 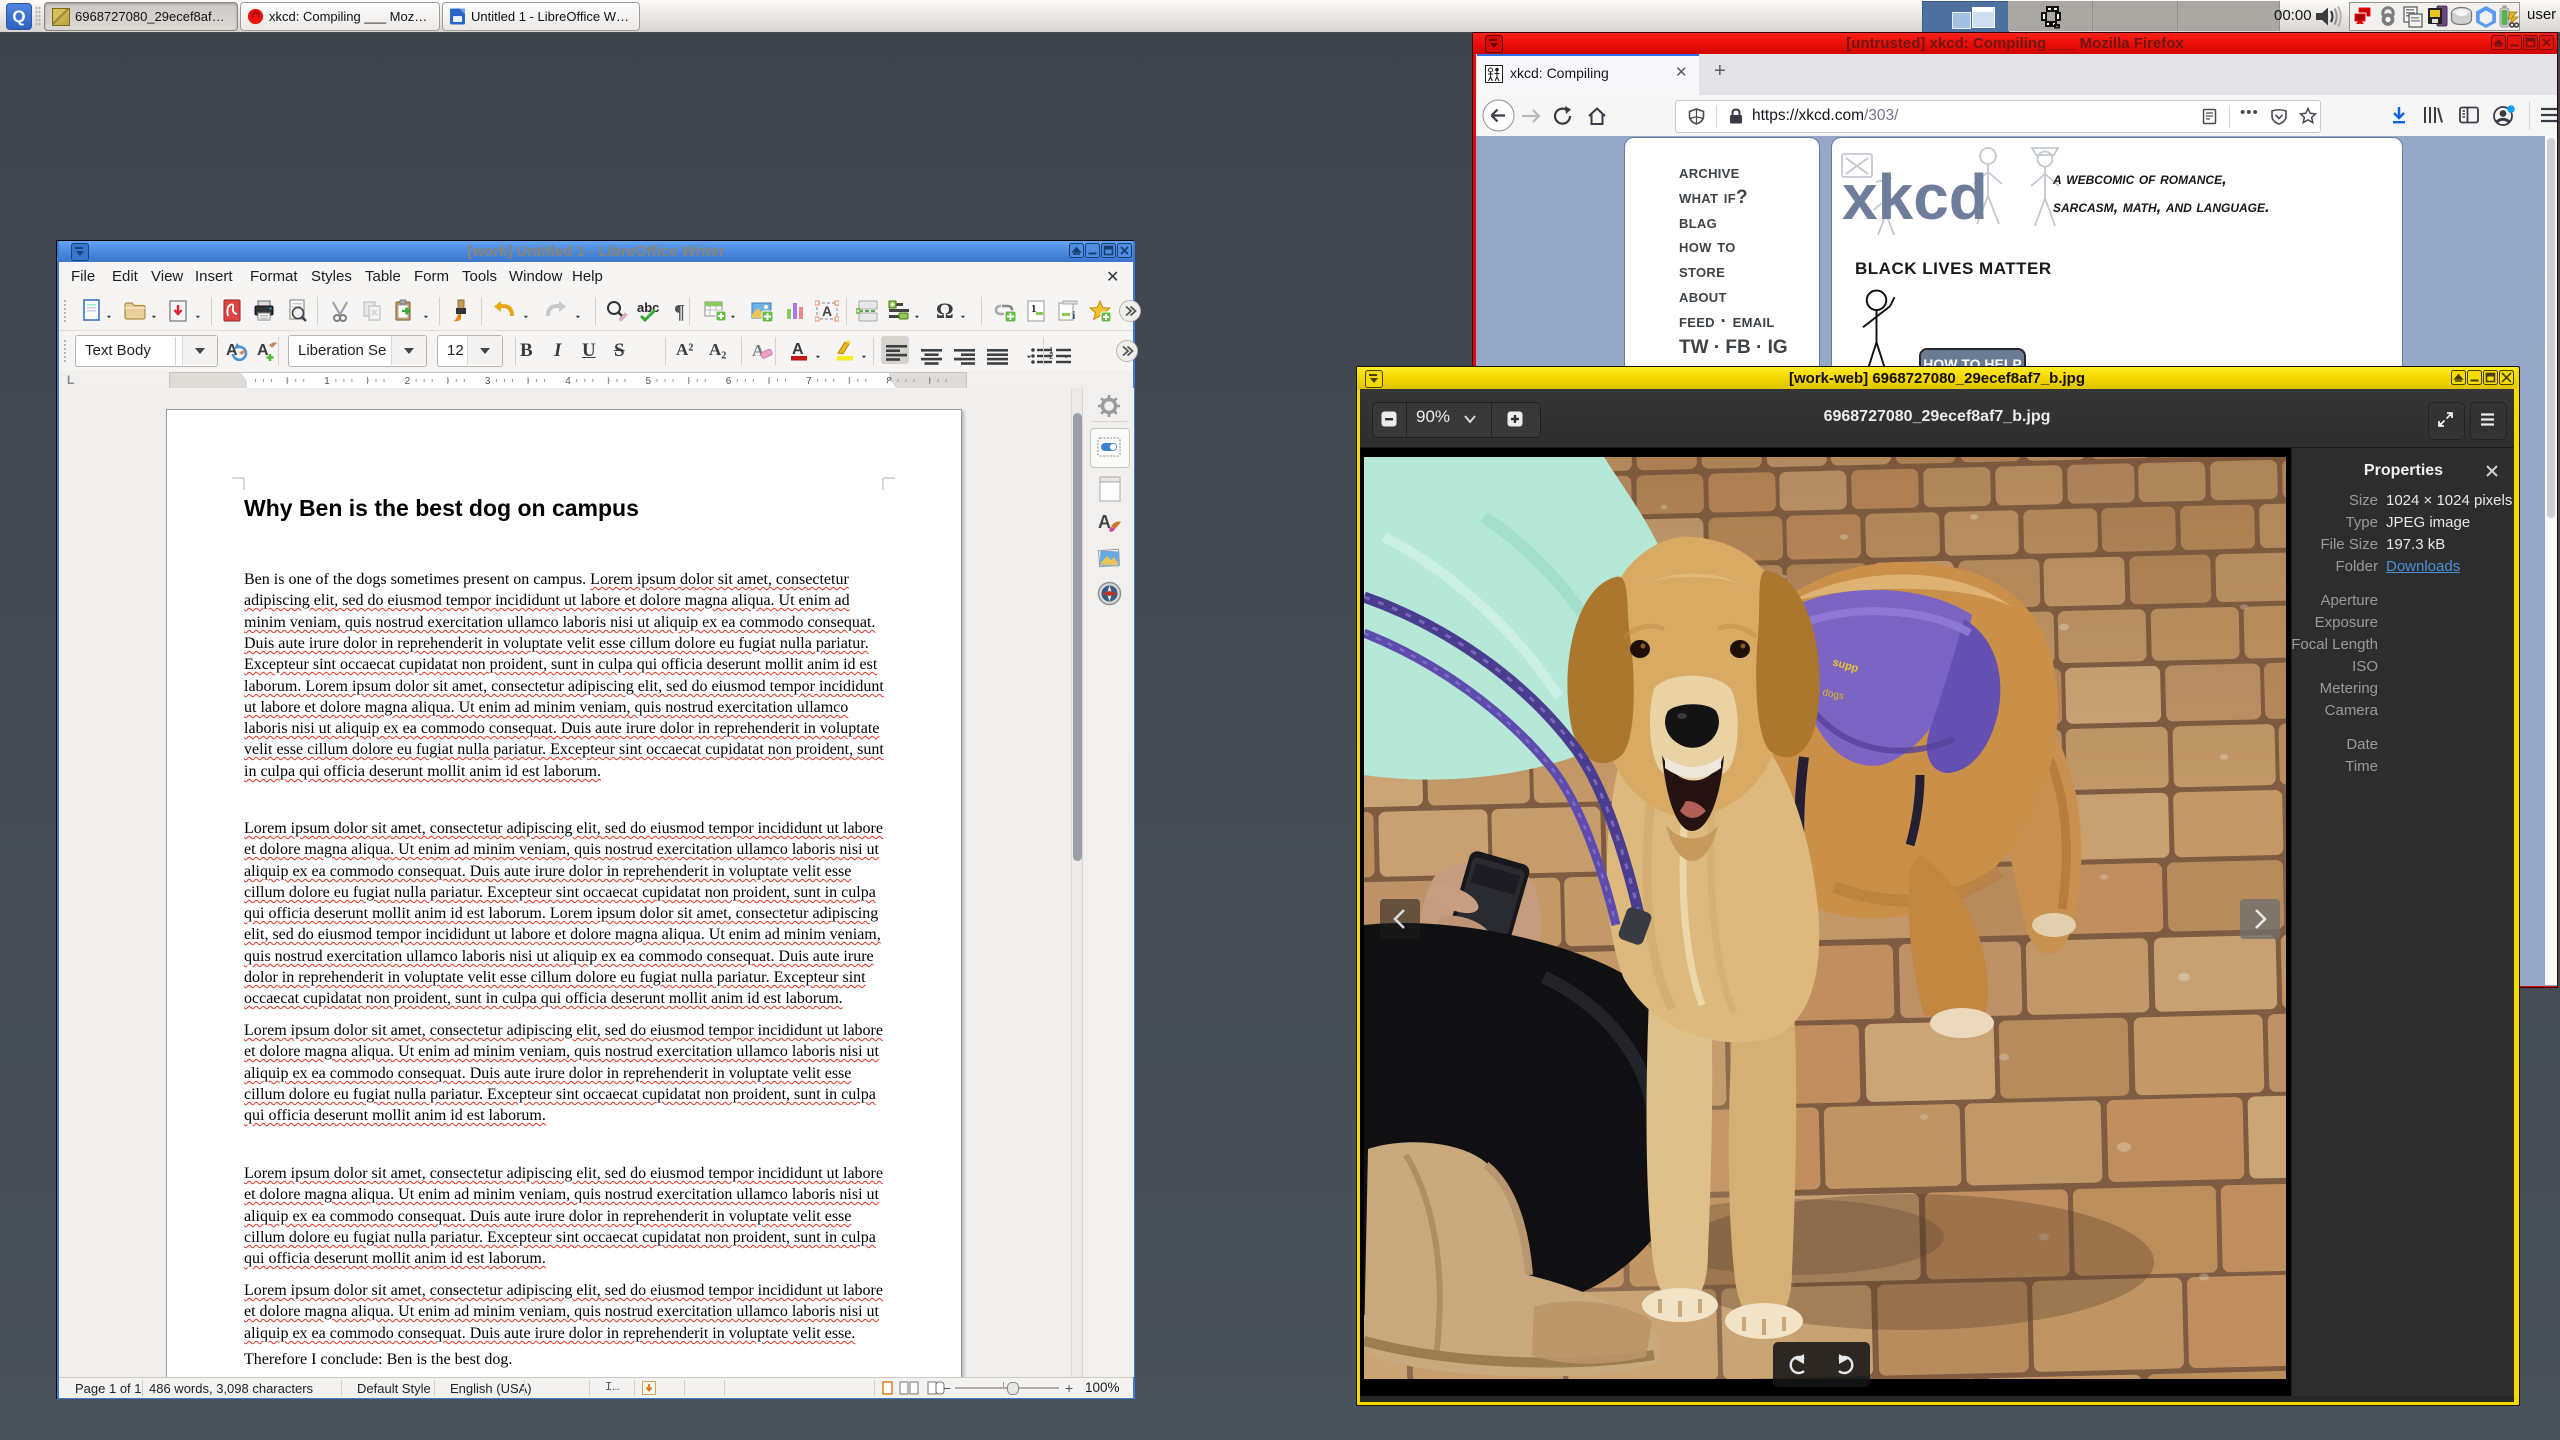 I want to click on svg-text: Ω, so click(x=945, y=311).